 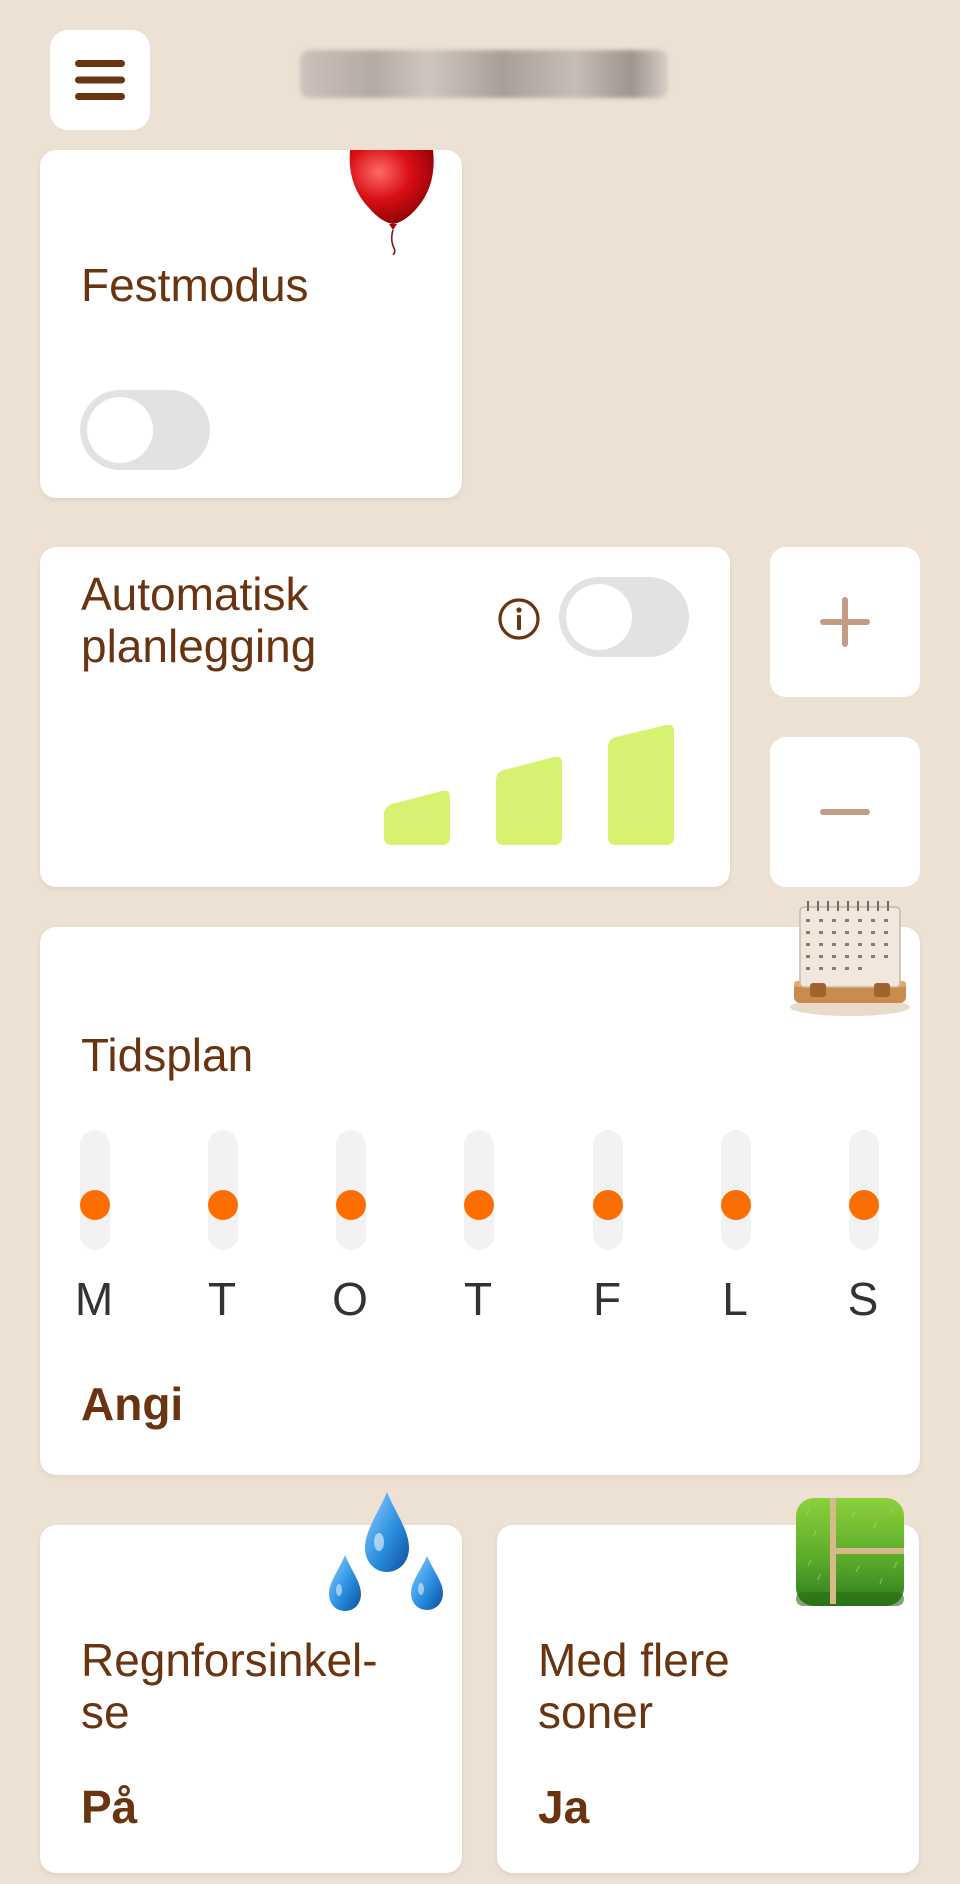 I want to click on menu-button, so click(x=100, y=80).